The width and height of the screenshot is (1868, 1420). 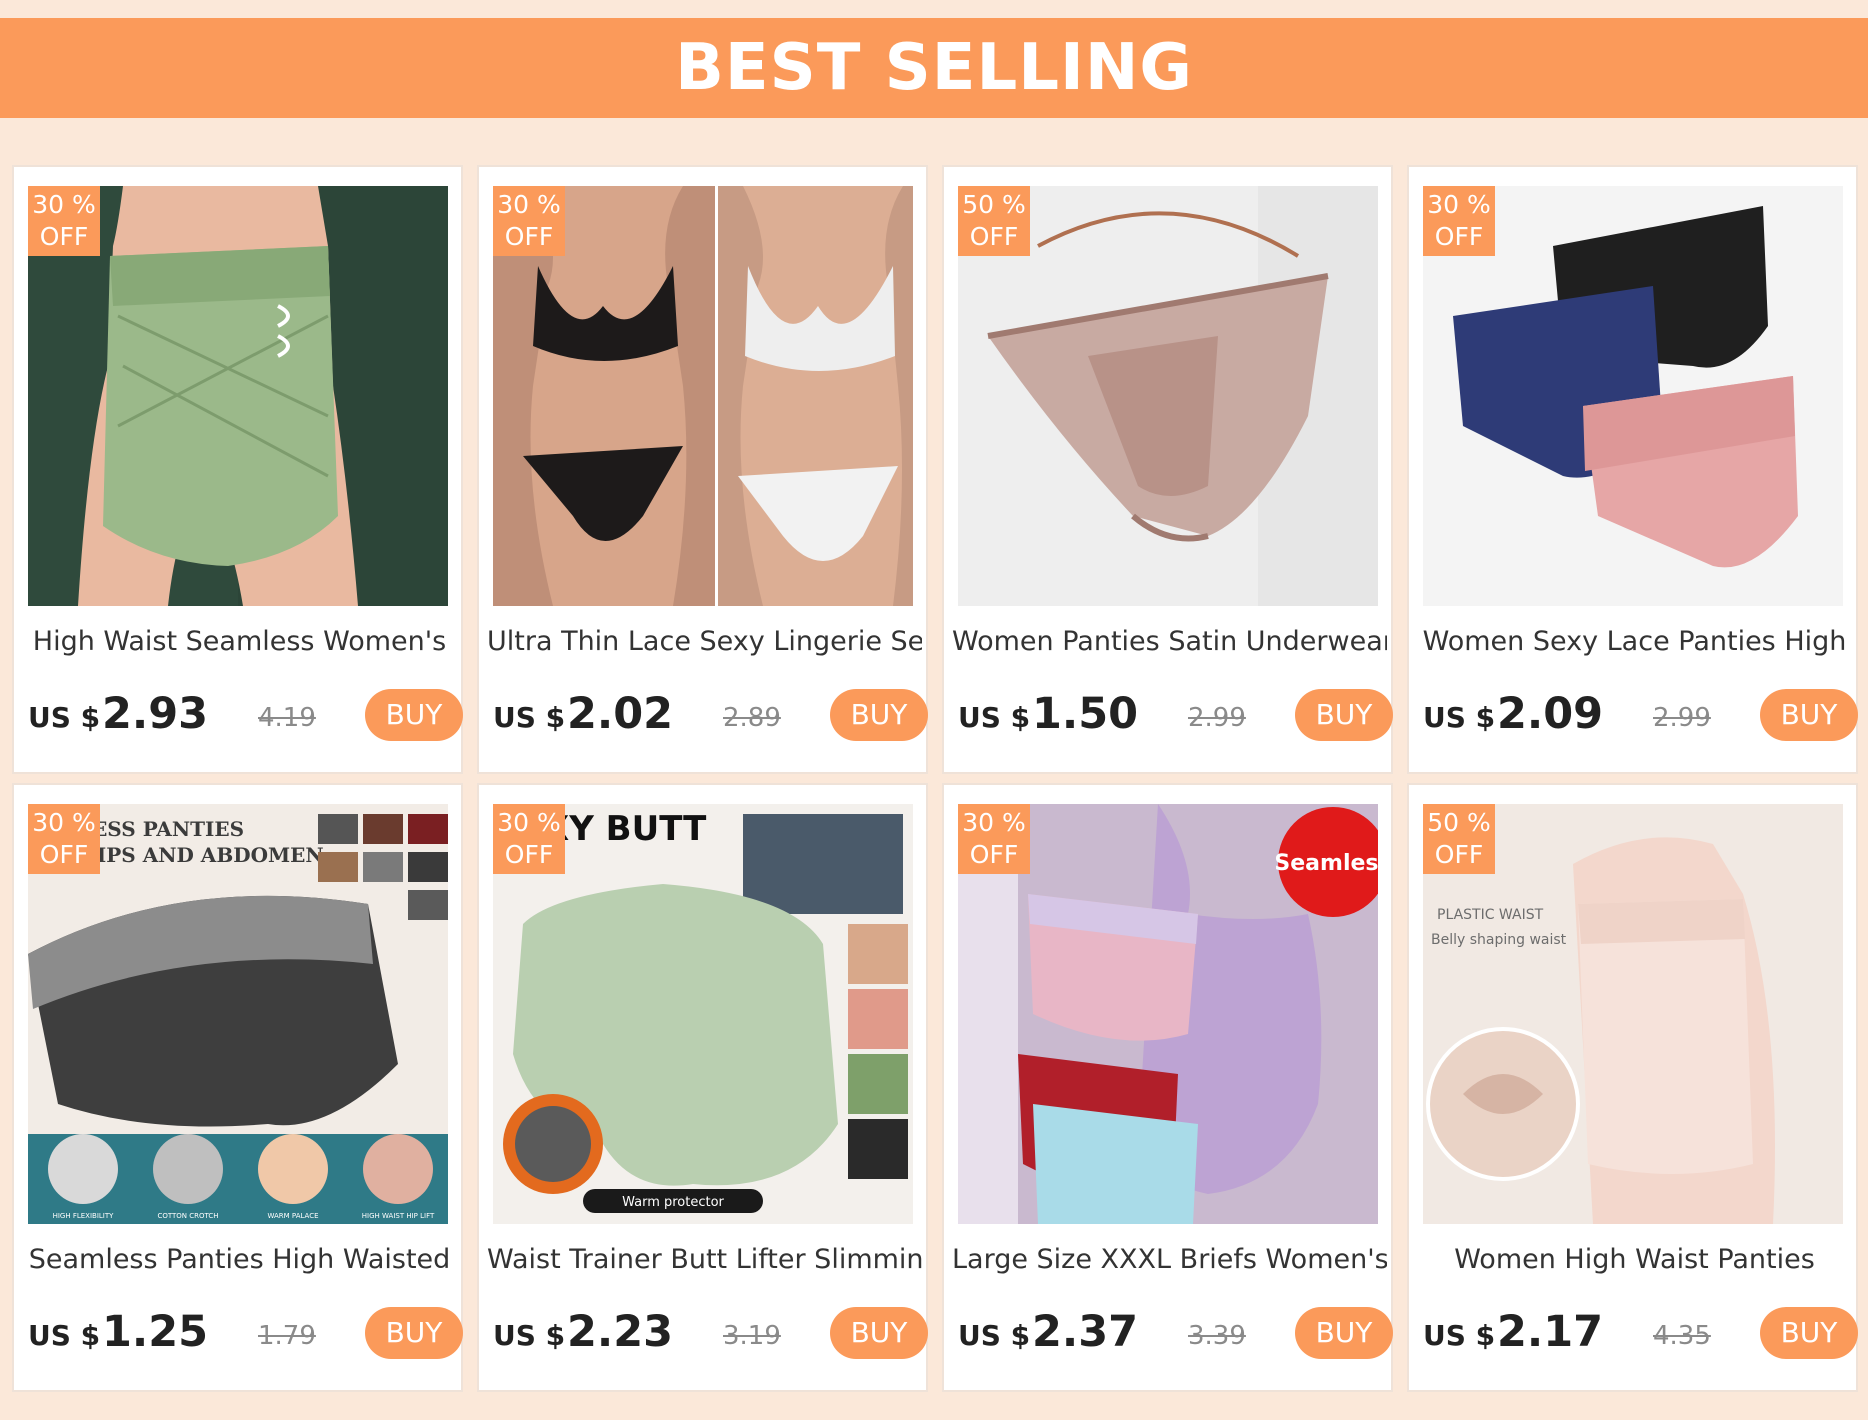 What do you see at coordinates (752, 718) in the screenshot?
I see `original-price: 2.89` at bounding box center [752, 718].